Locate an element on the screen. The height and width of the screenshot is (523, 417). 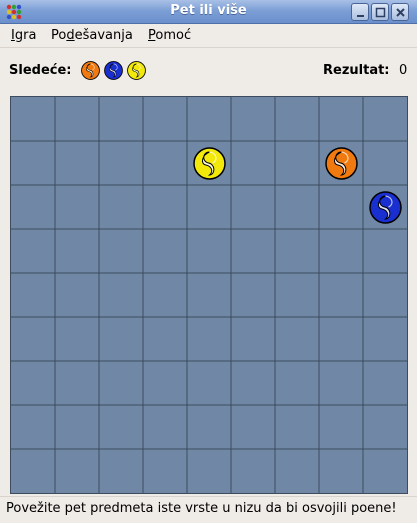
next-ball-orange is located at coordinates (90, 70).